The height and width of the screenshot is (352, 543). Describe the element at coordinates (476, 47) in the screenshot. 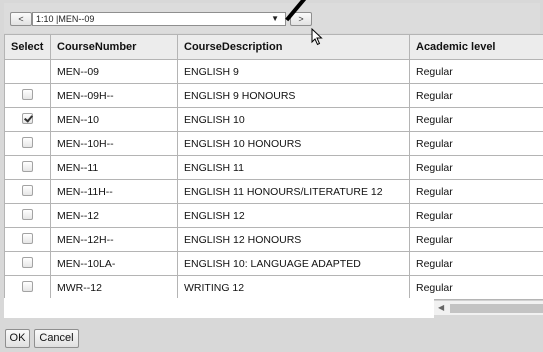

I see `column-header-academic-level: Academic level` at that location.